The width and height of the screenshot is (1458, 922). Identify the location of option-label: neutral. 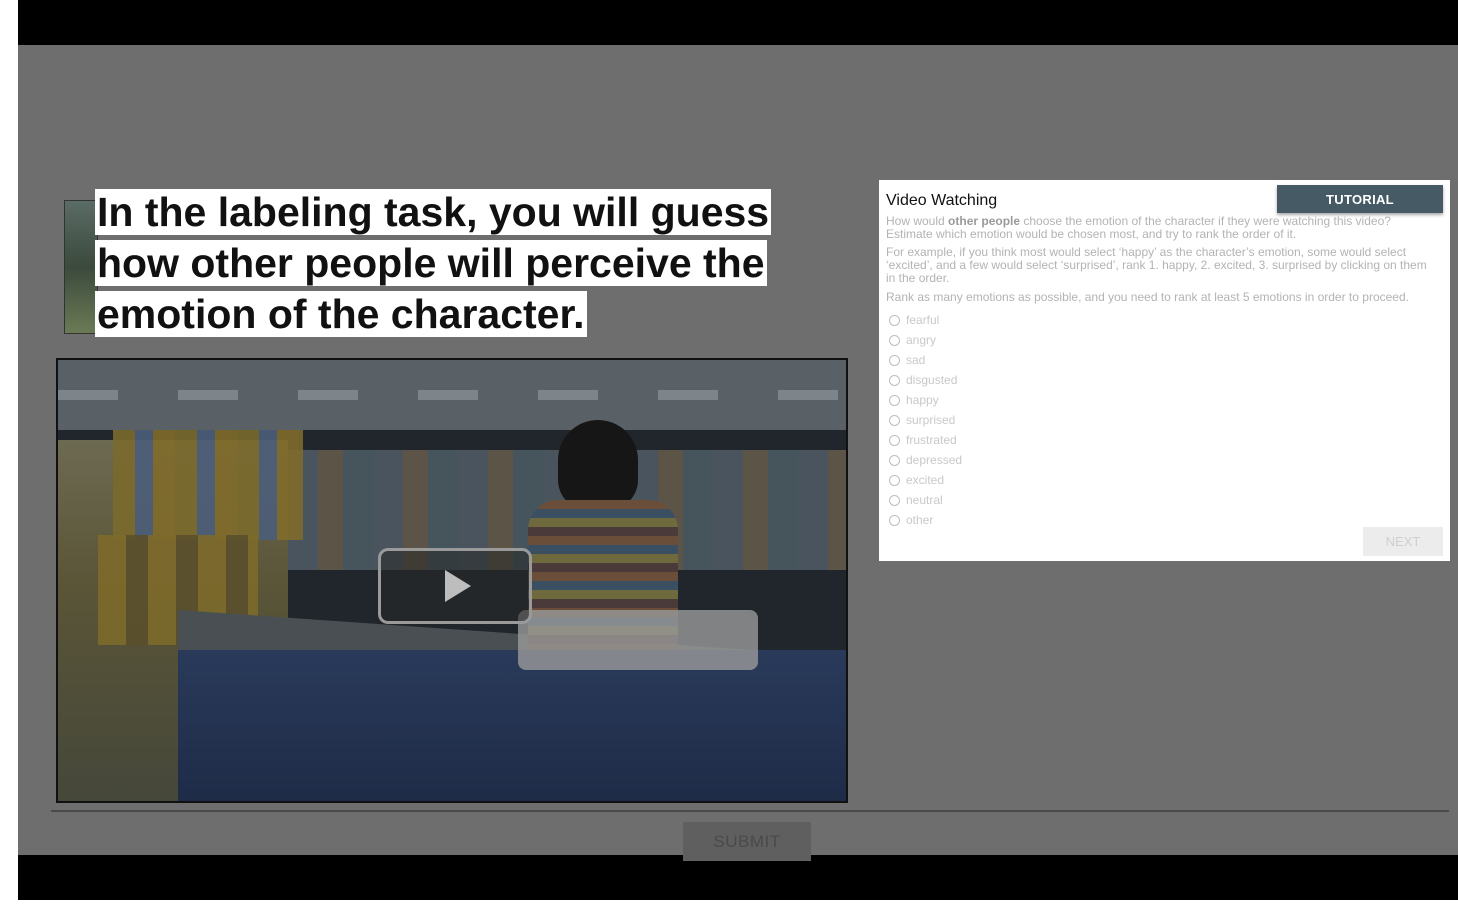
(924, 500).